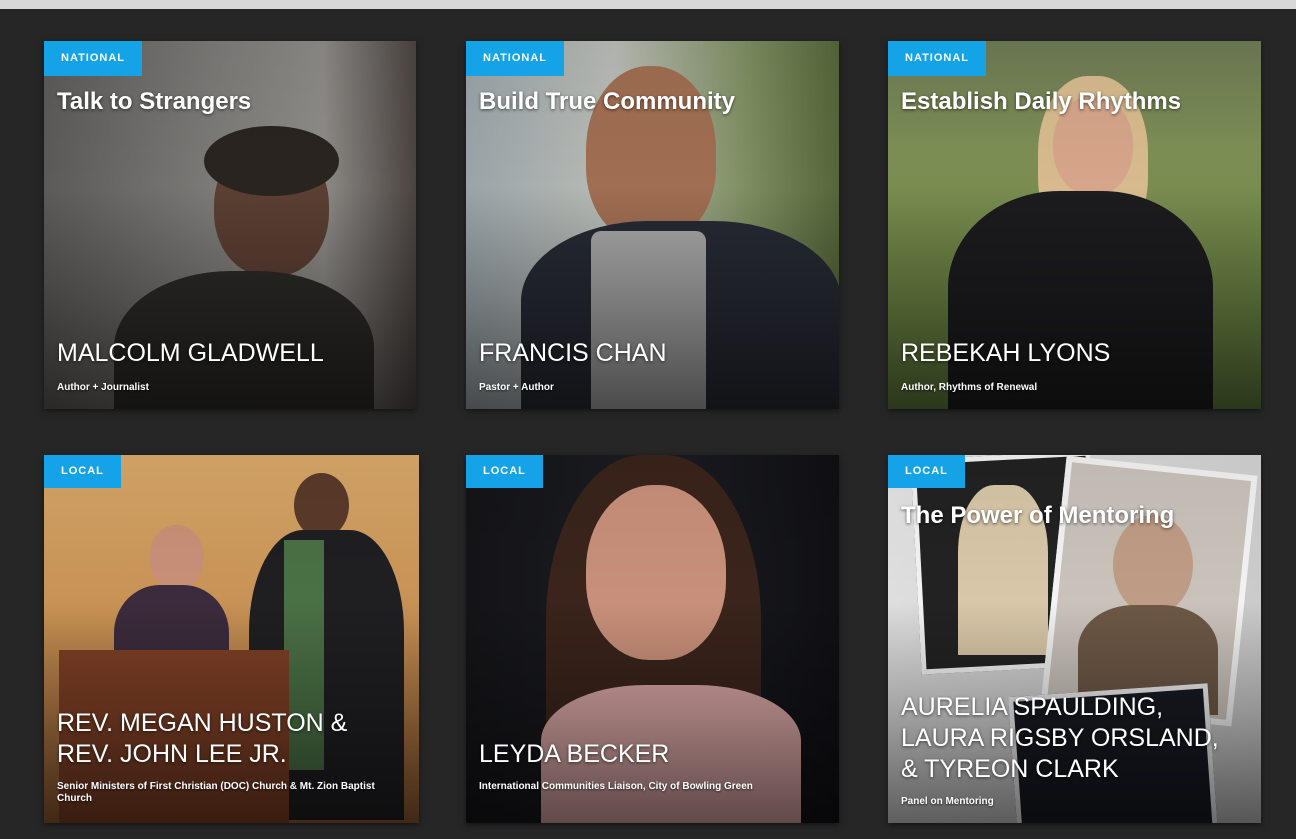 Image resolution: width=1296 pixels, height=839 pixels. What do you see at coordinates (190, 353) in the screenshot?
I see `speaker-name: MALCOLM GLADWELL` at bounding box center [190, 353].